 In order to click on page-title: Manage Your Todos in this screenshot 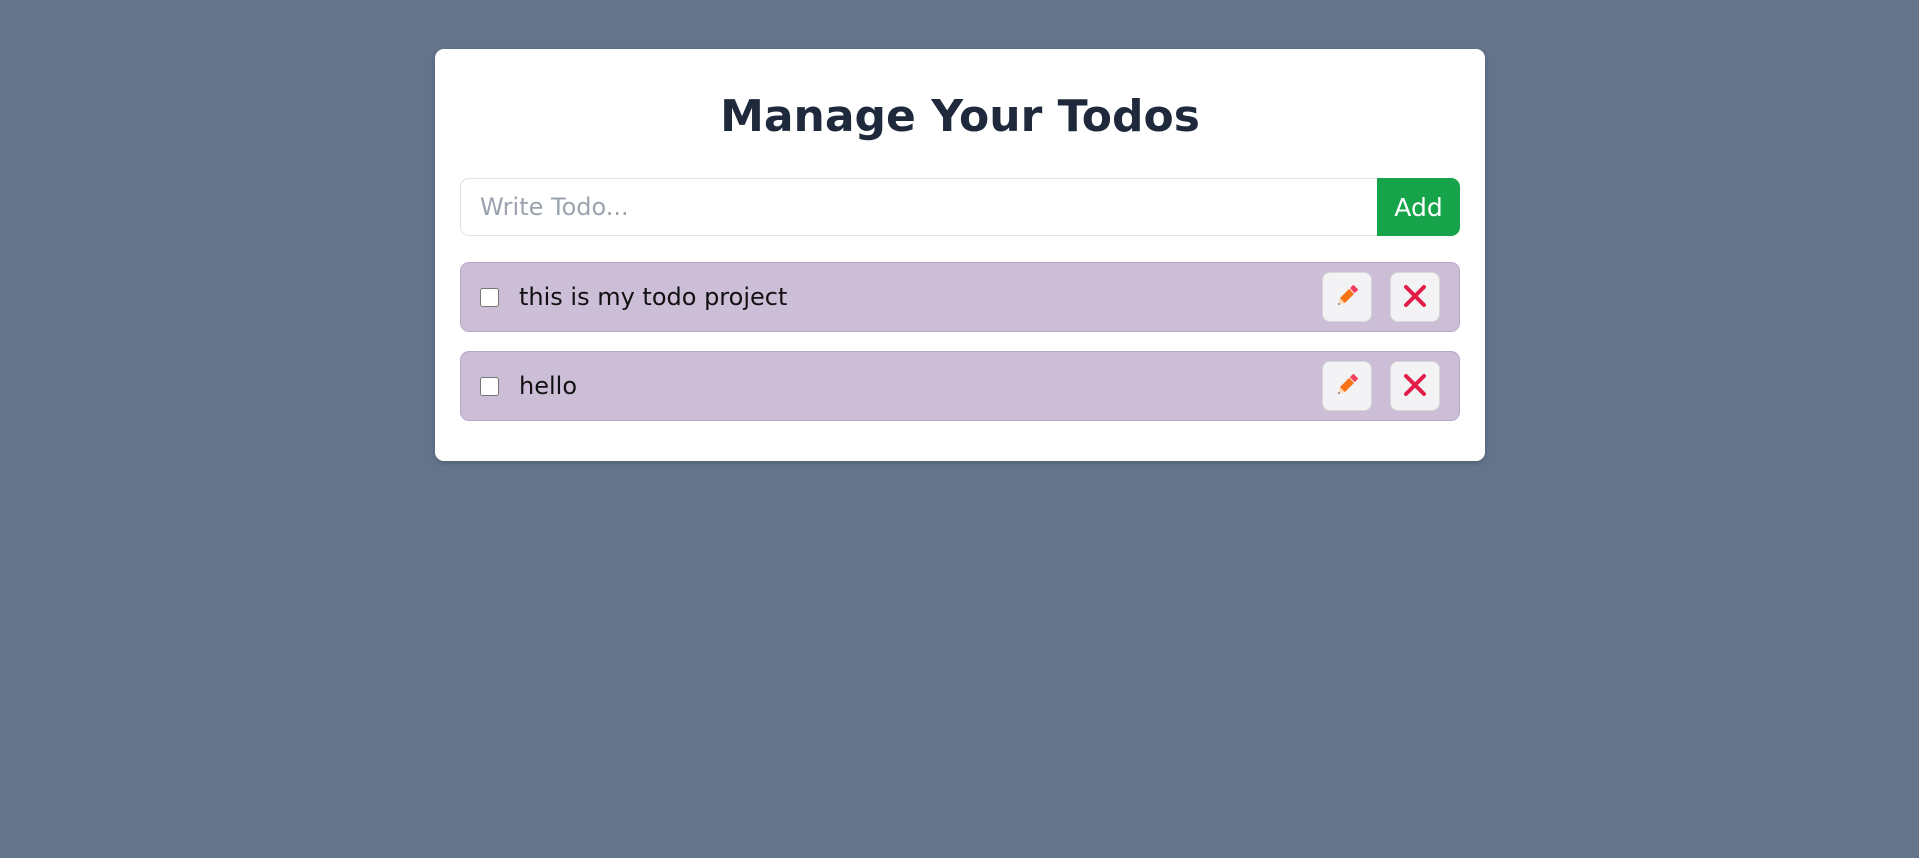, I will do `click(960, 116)`.